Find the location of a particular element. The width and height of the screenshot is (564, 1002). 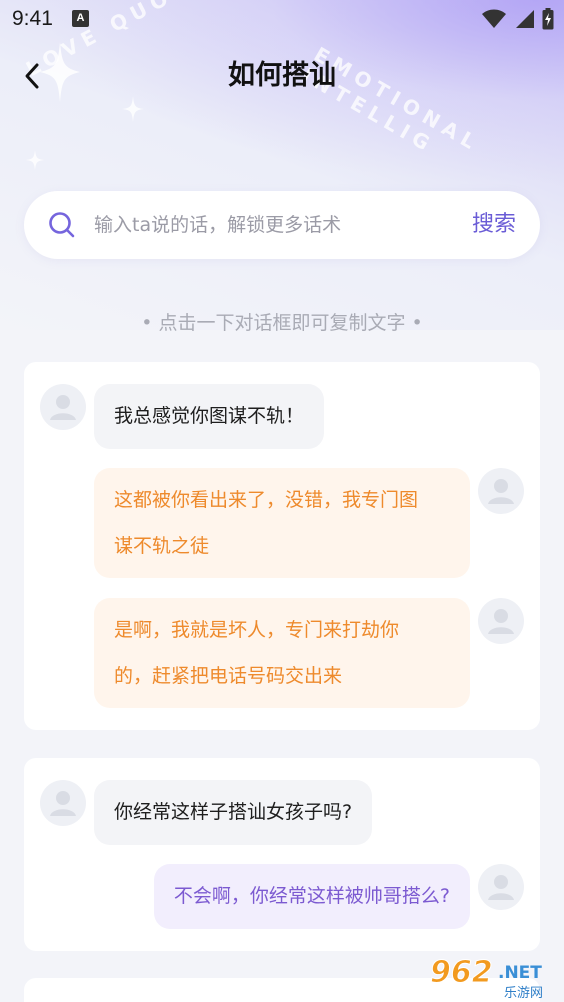

chat-bubble-reply: 这都被你看出来了，没错，我专门图 谋不轨之徒 is located at coordinates (282, 523).